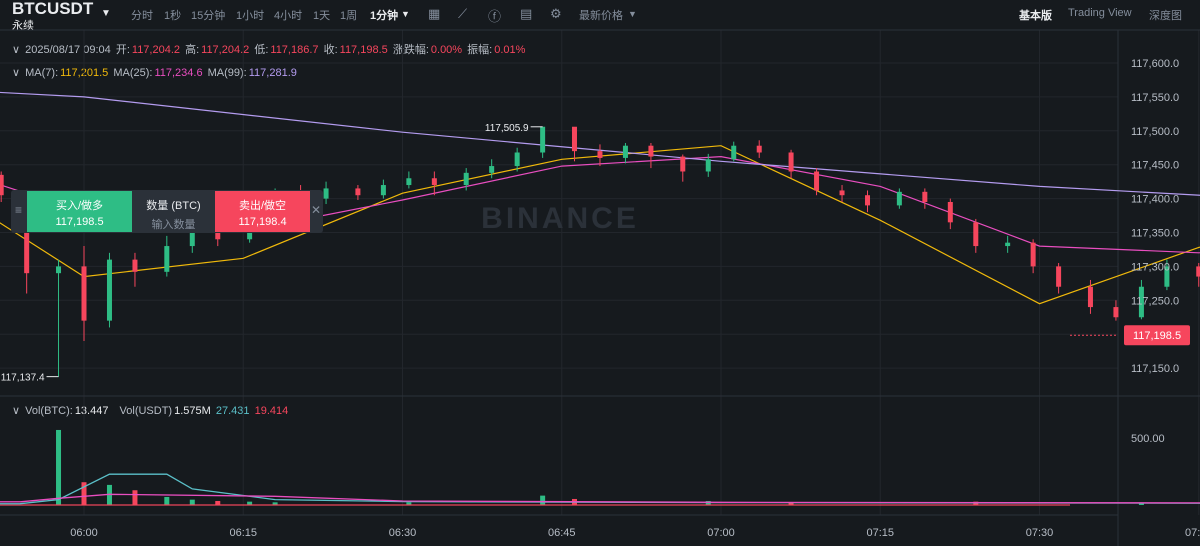 This screenshot has width=1200, height=546. I want to click on time-tick-label: 06:30, so click(403, 533).